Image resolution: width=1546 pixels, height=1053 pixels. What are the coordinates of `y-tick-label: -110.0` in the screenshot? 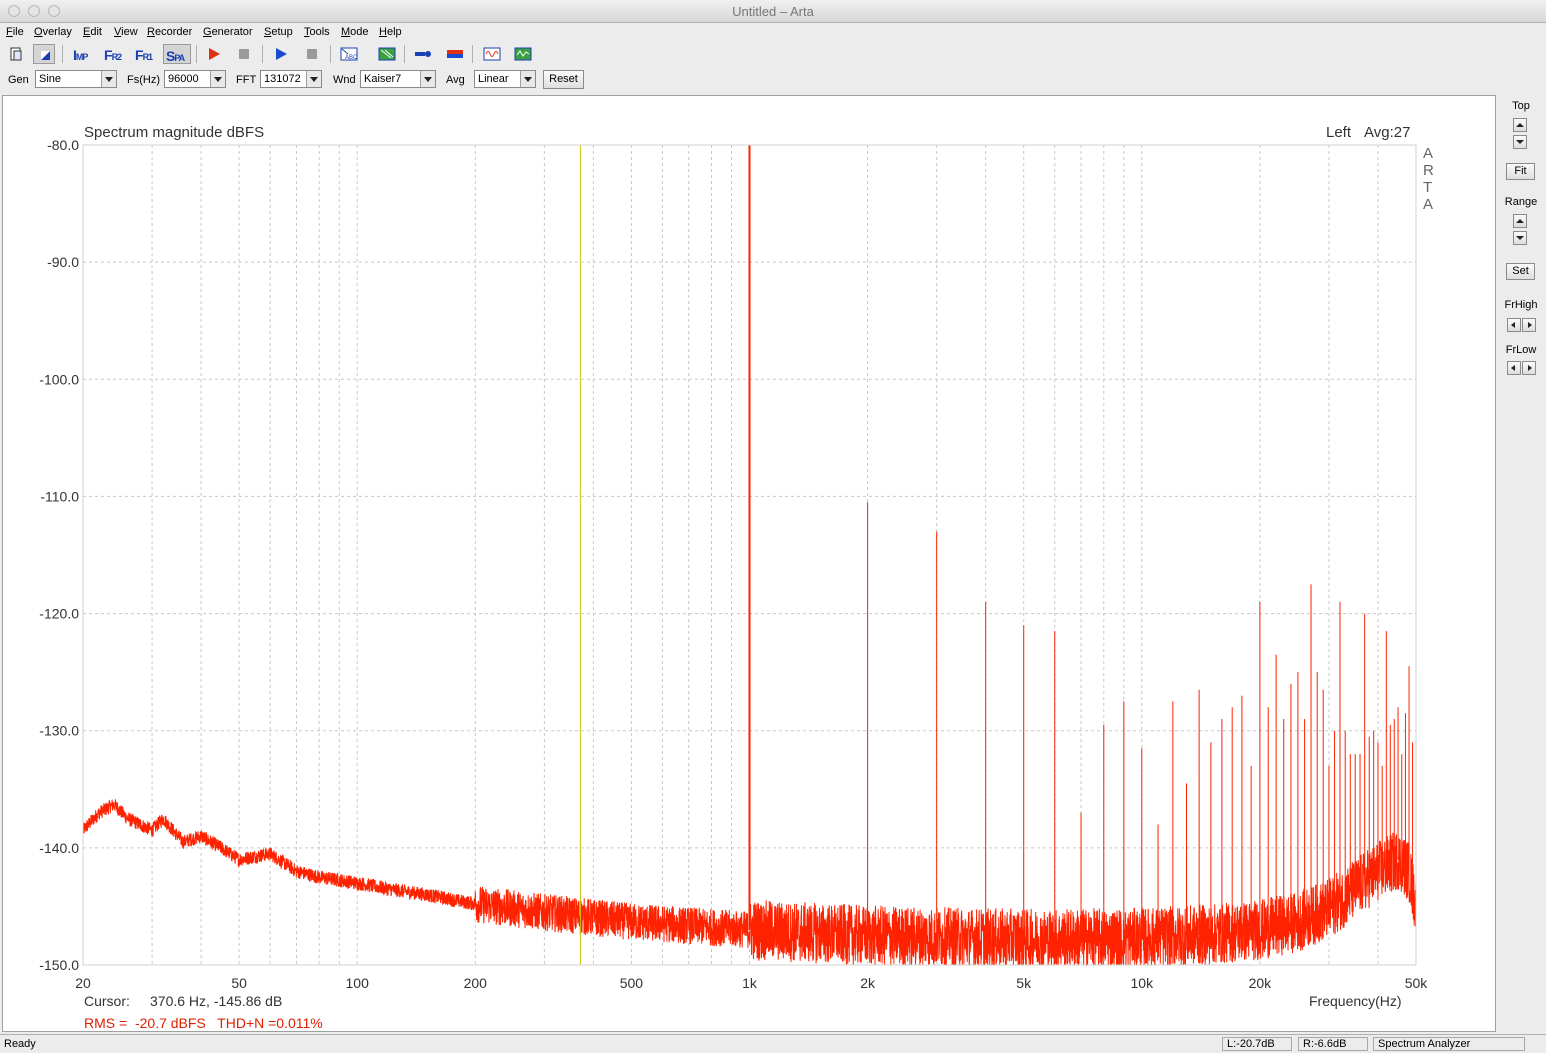 It's located at (59, 496).